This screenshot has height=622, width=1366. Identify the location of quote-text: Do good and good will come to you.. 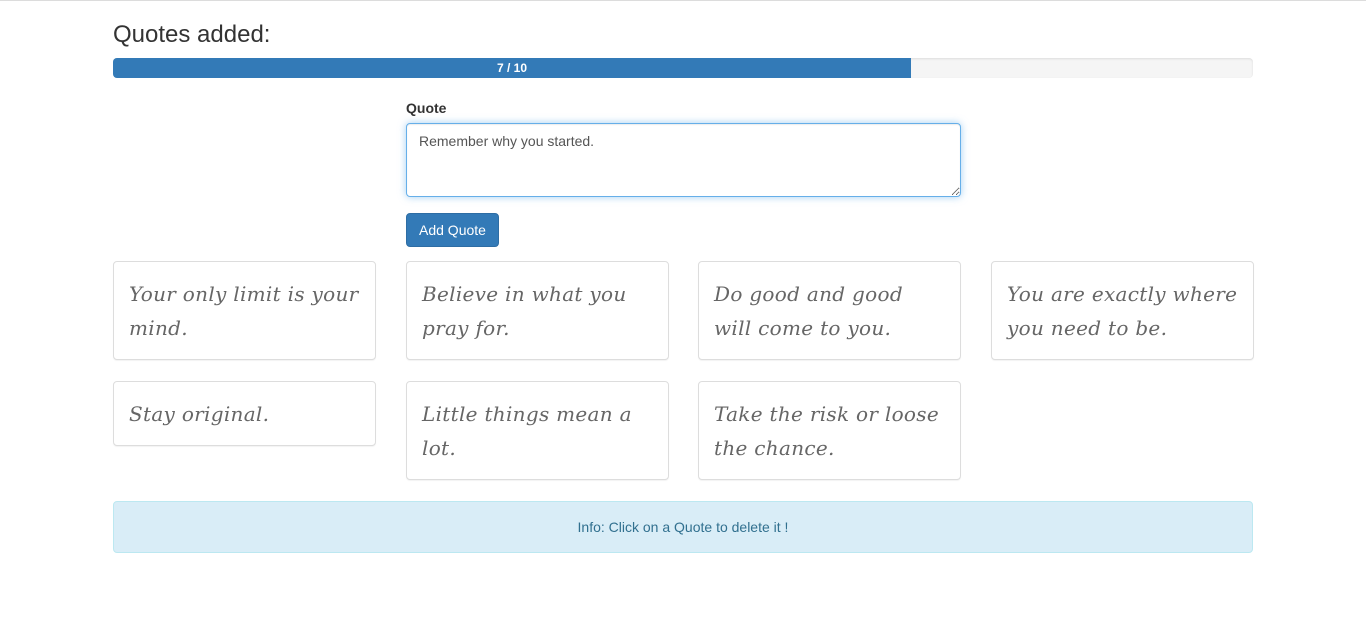
(808, 311).